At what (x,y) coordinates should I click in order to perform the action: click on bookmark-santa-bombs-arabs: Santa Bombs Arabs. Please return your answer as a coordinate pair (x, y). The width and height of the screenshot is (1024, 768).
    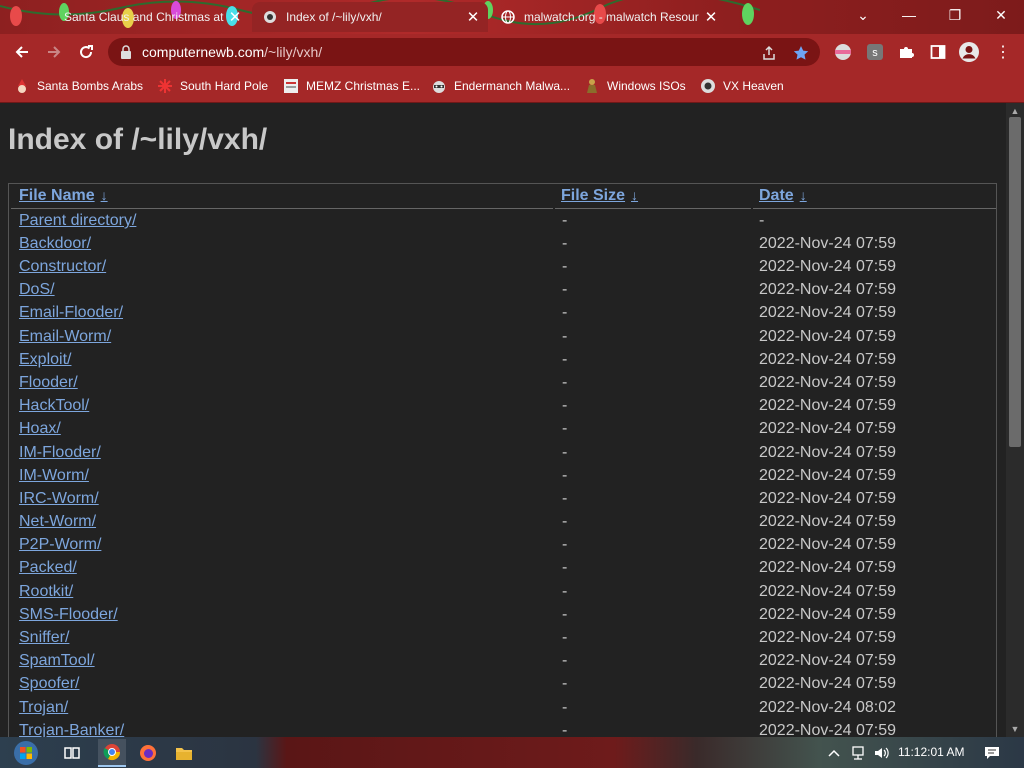
    Looking at the image, I should click on (78, 86).